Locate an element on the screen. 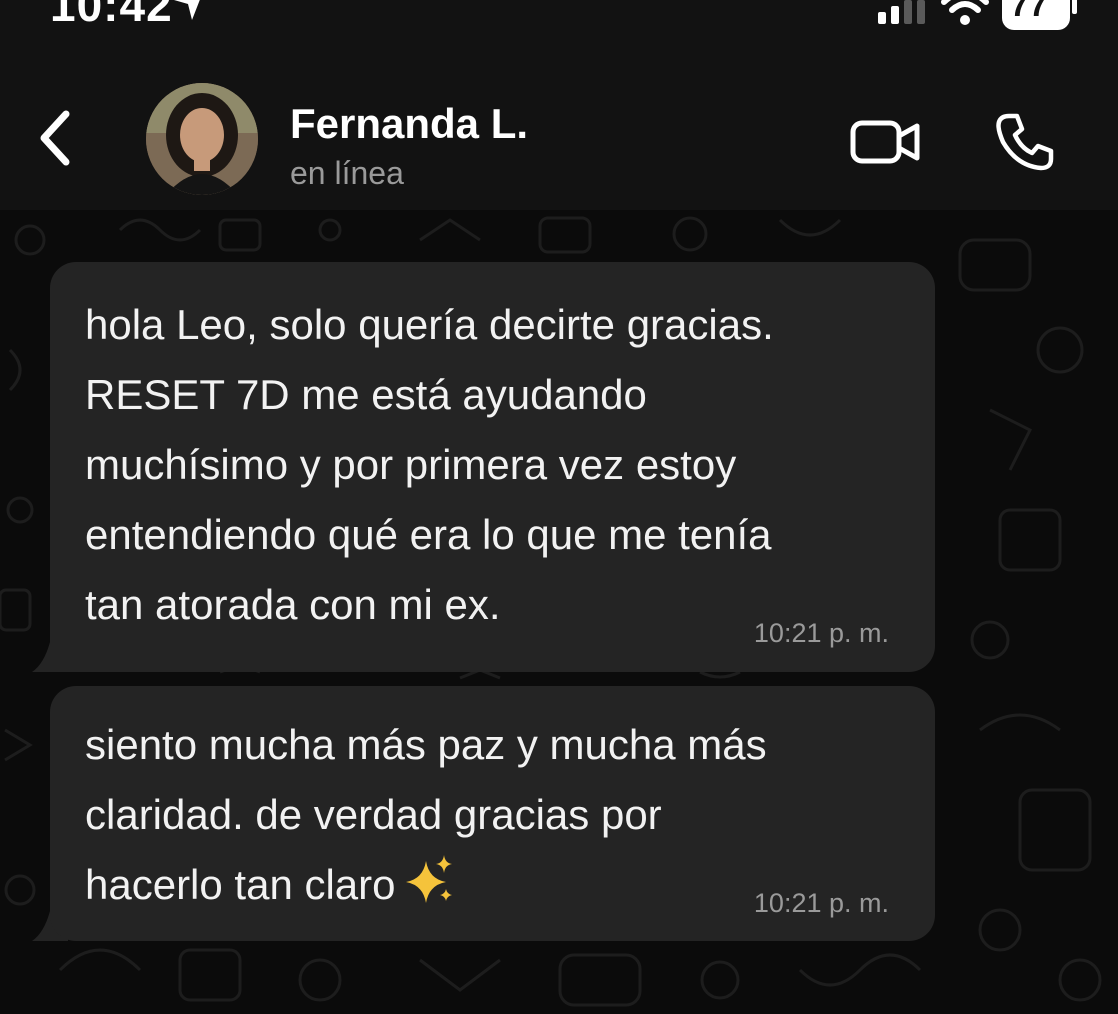  contact-status: en línea is located at coordinates (347, 173).